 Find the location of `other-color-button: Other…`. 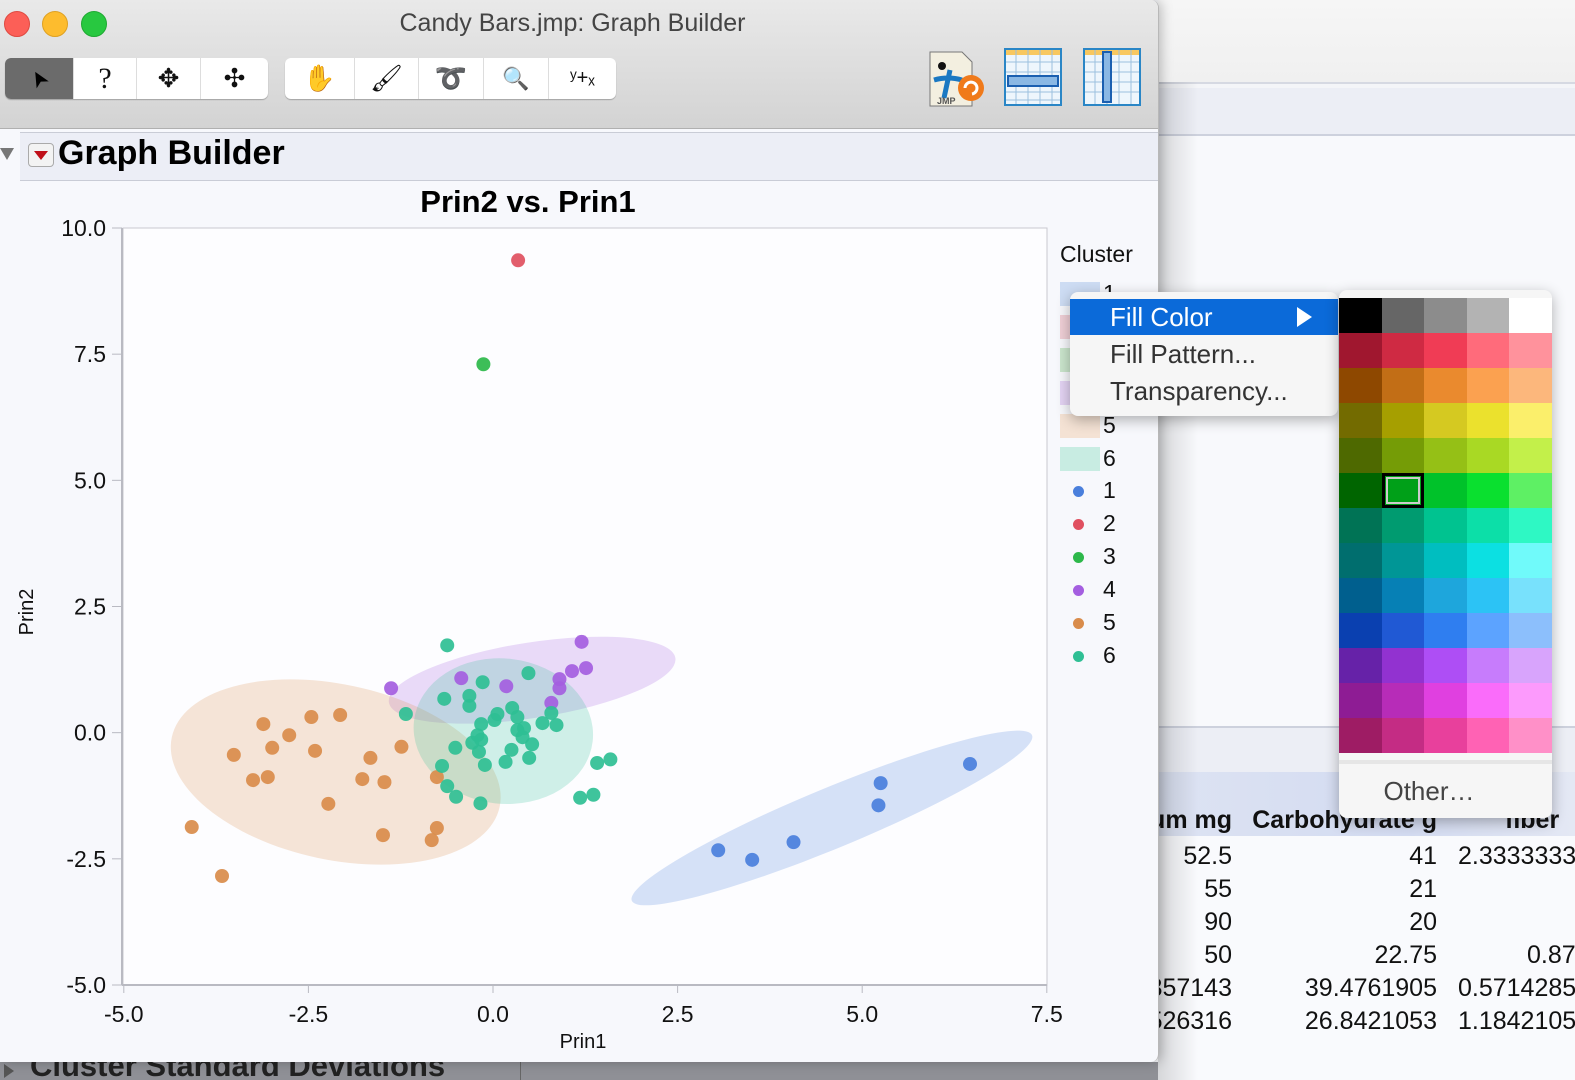

other-color-button: Other… is located at coordinates (1429, 791).